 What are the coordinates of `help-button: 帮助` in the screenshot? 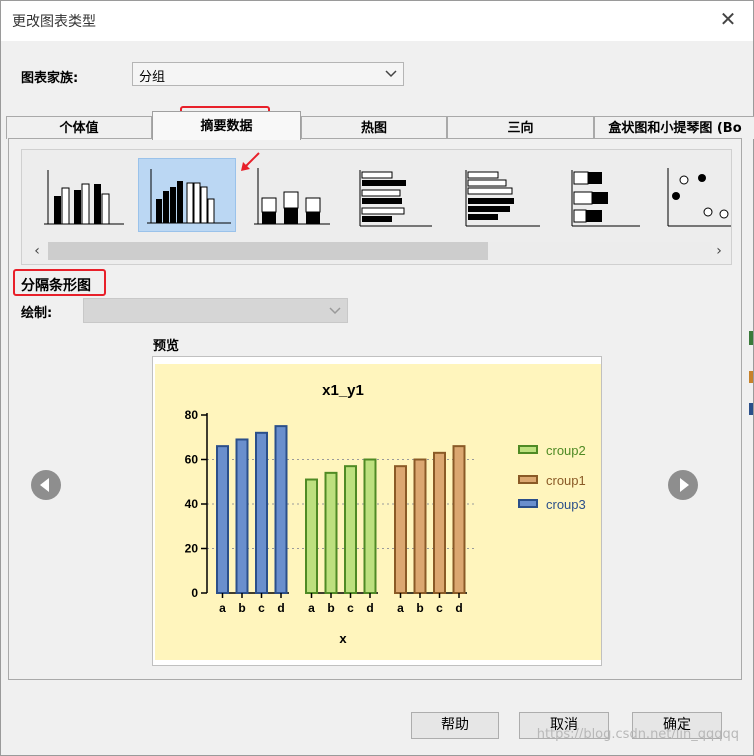 It's located at (455, 725).